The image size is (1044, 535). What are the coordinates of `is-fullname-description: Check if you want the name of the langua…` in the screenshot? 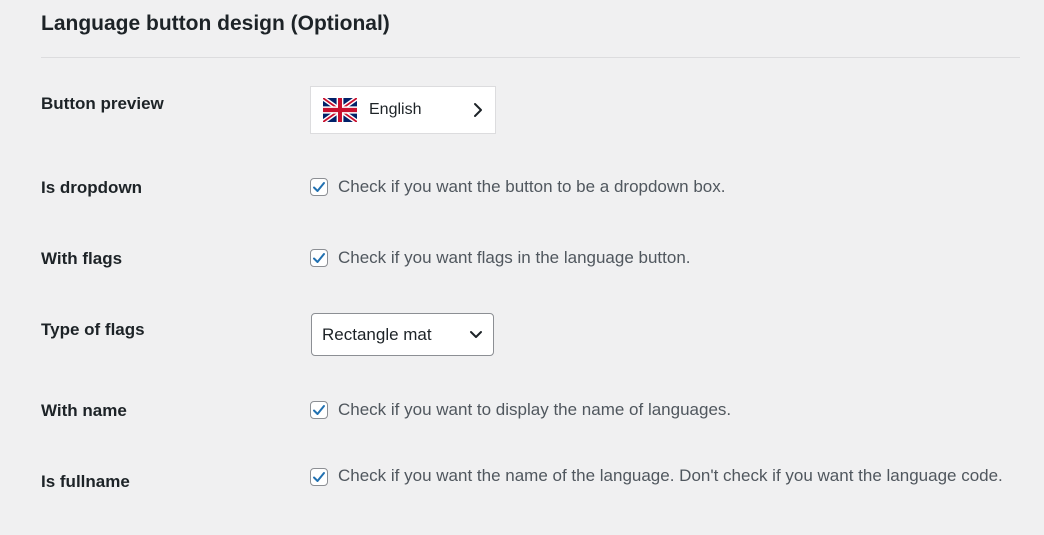 It's located at (670, 475).